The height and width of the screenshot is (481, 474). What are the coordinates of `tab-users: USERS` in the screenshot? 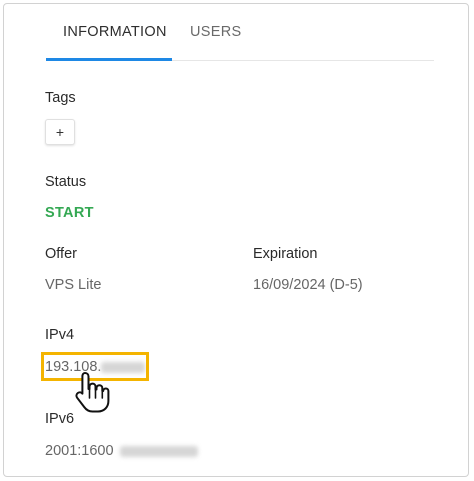 It's located at (215, 32).